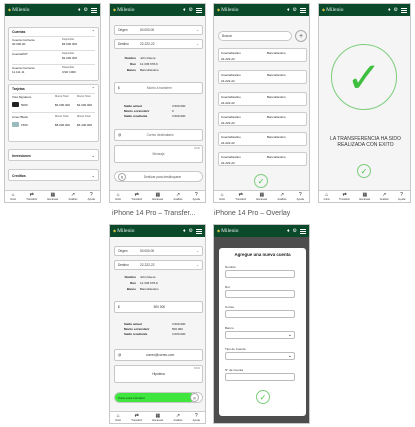 The image size is (415, 427). I want to click on monto-input: $ Monto a transferir, so click(158, 88).